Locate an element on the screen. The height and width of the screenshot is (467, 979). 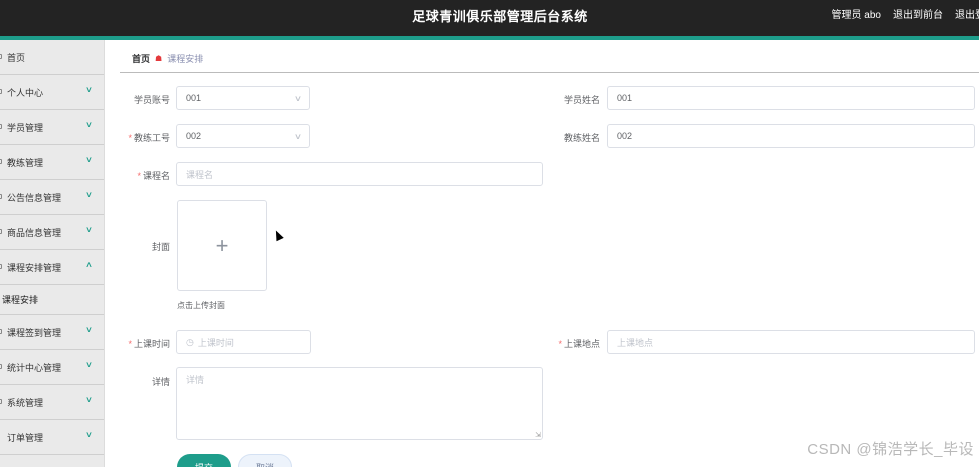
cancel-button: 取消 is located at coordinates (265, 460).